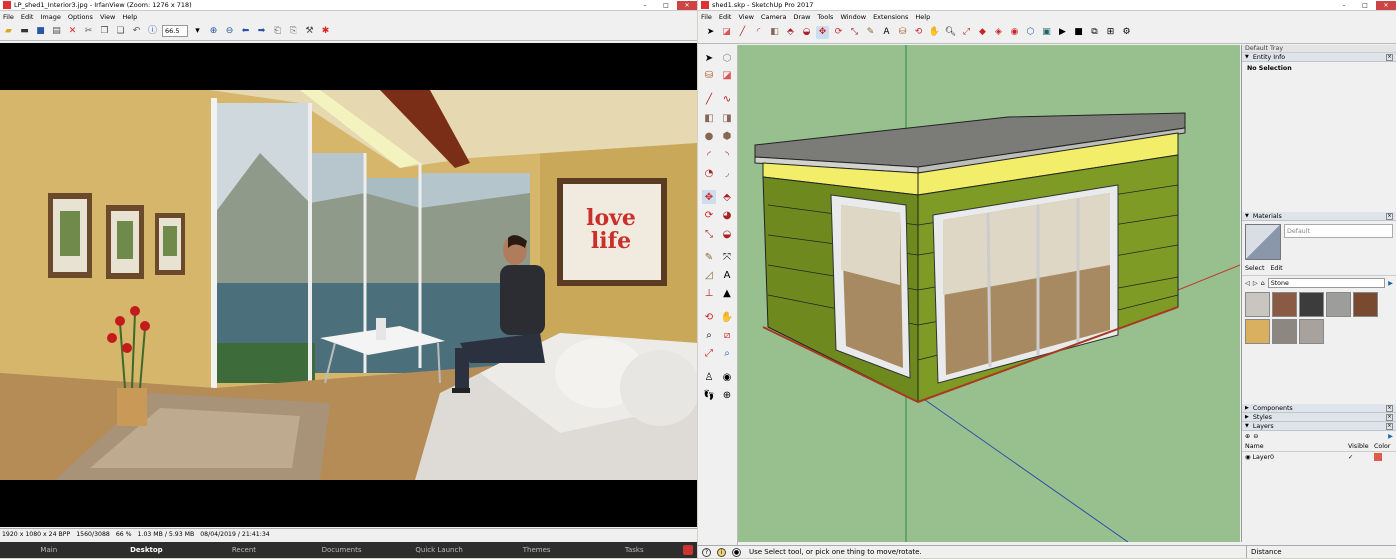 The image size is (1396, 559). I want to click on su-menu-extensions: Extensions, so click(890, 17).